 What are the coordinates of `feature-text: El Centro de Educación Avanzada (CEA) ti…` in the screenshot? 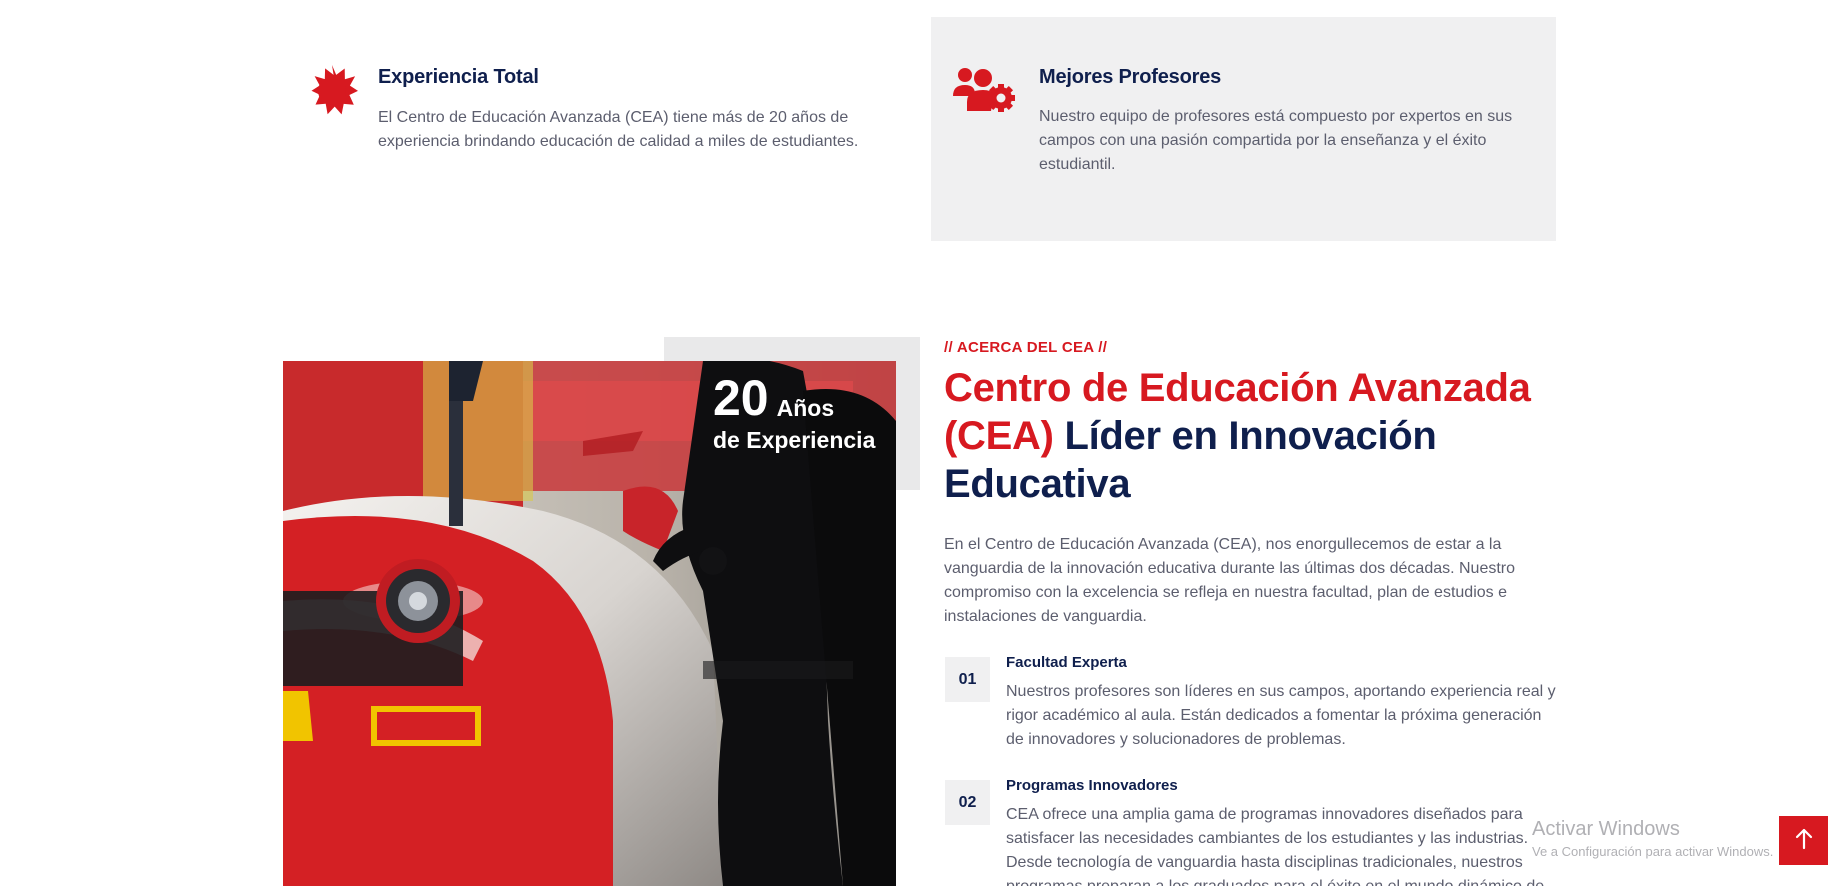 It's located at (618, 129).